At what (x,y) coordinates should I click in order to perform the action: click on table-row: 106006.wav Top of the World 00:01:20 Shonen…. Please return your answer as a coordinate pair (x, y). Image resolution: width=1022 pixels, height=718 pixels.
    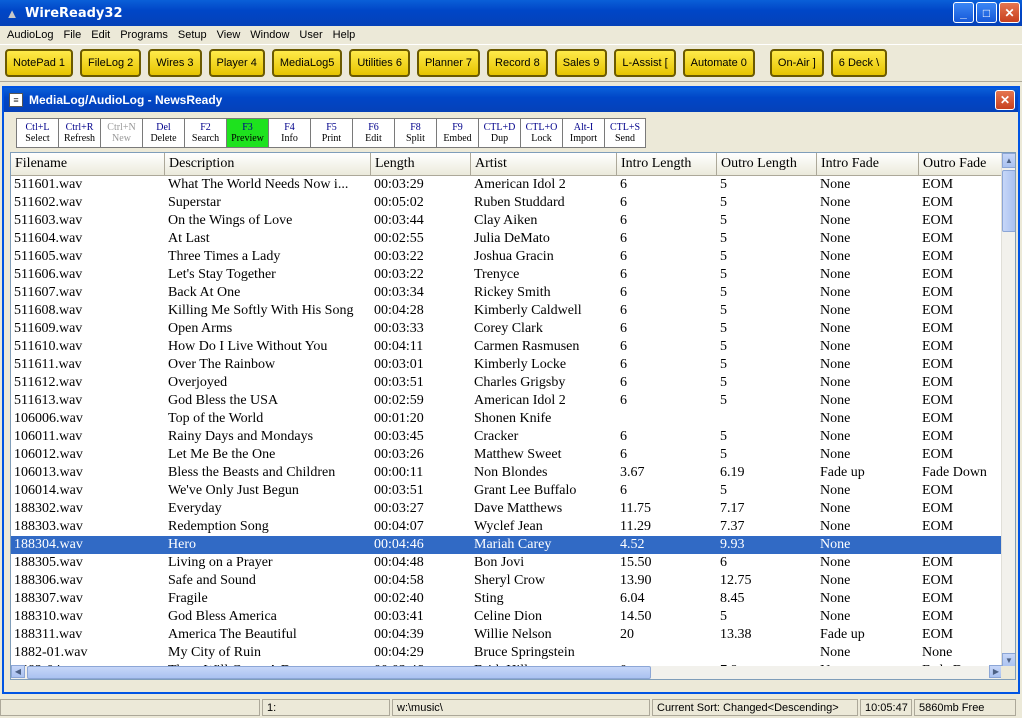
    Looking at the image, I should click on (507, 419).